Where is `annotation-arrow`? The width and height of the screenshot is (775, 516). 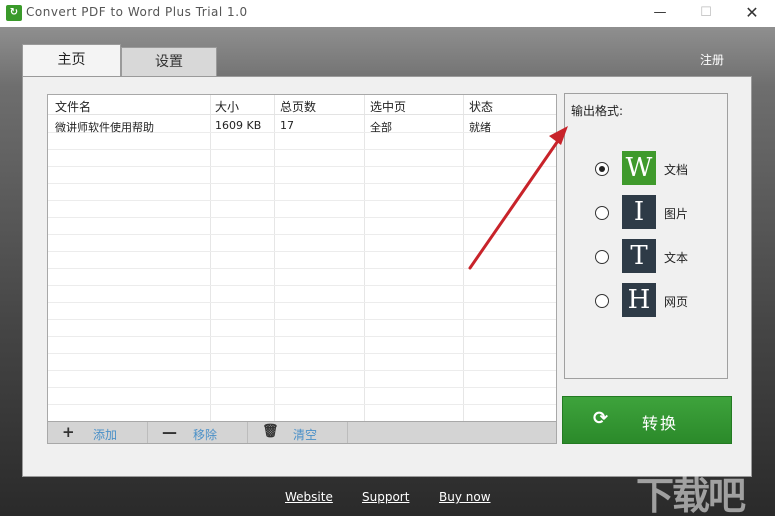 annotation-arrow is located at coordinates (518, 198).